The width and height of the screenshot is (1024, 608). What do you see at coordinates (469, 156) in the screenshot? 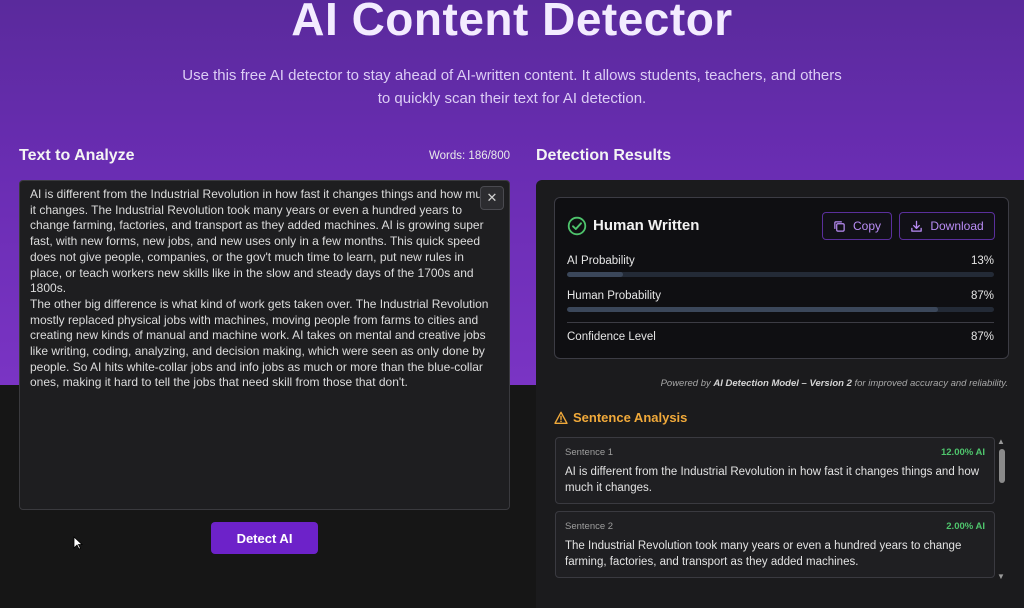
I see `word-count: Words: 186/800` at bounding box center [469, 156].